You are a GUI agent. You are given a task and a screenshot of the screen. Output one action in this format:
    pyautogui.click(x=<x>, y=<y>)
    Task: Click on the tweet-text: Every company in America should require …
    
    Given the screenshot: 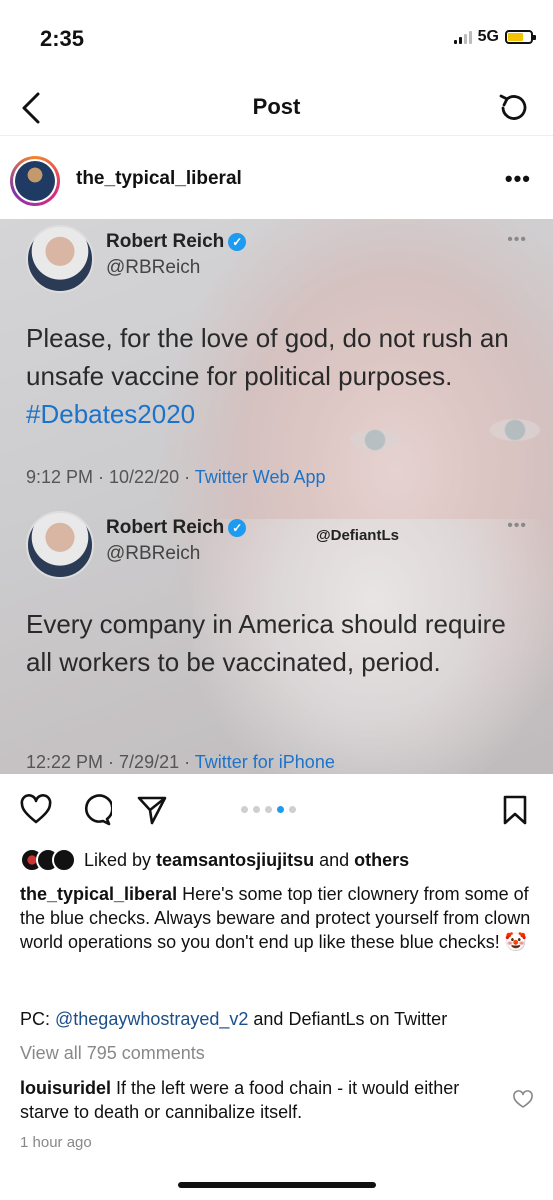 What is the action you would take?
    pyautogui.click(x=266, y=643)
    